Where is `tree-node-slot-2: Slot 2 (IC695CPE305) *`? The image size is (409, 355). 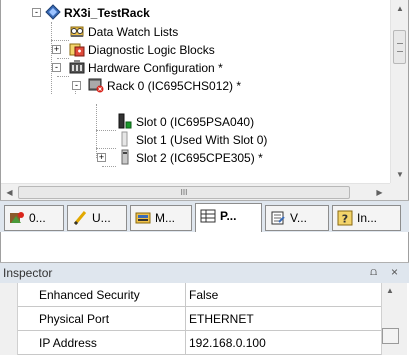
tree-node-slot-2: Slot 2 (IC695CPE305) * is located at coordinates (190, 157).